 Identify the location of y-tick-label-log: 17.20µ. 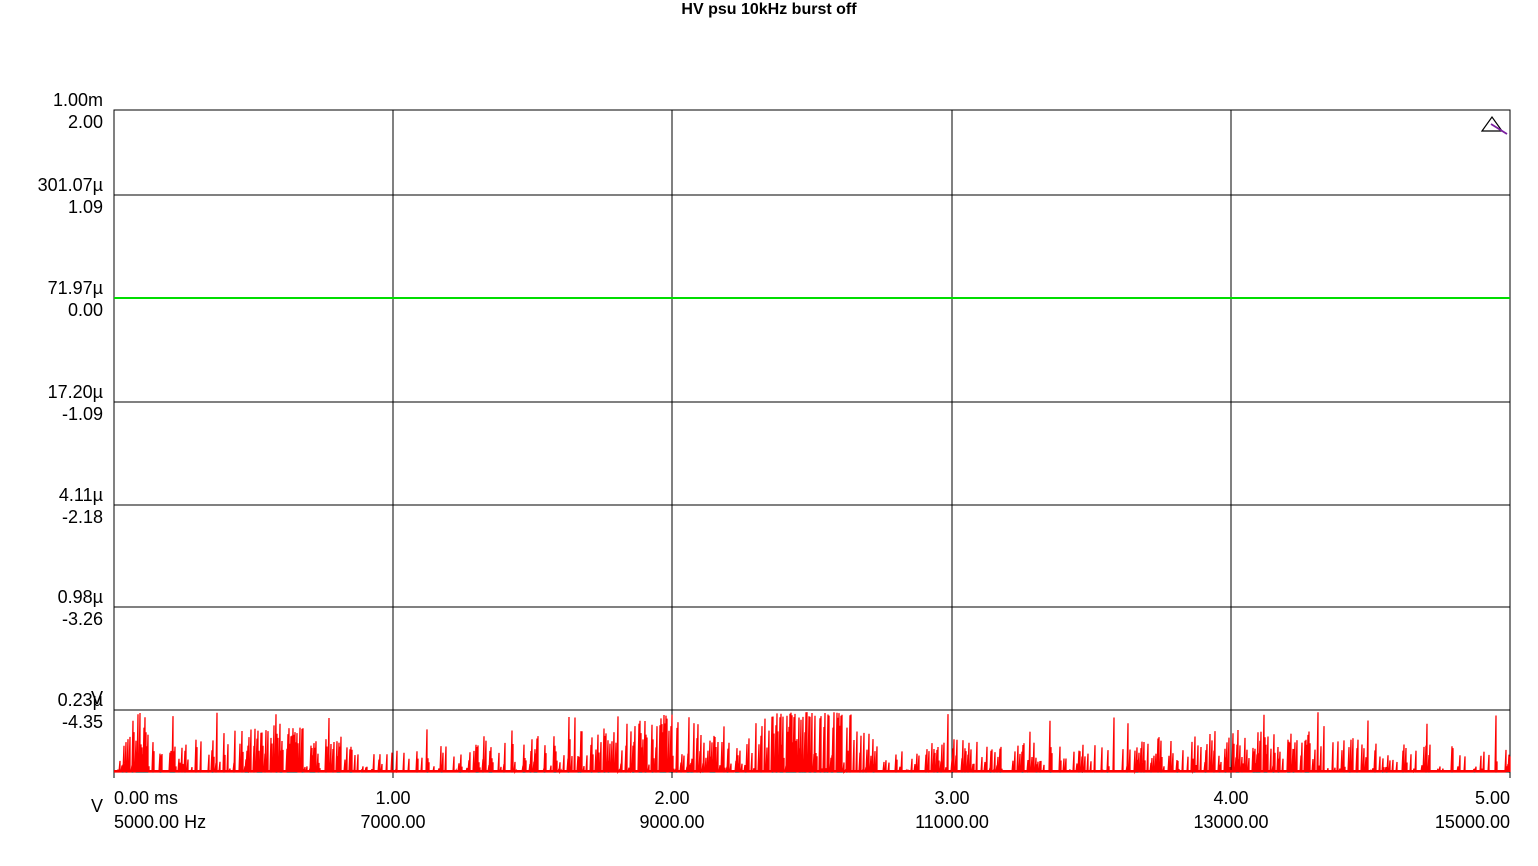
(75, 392).